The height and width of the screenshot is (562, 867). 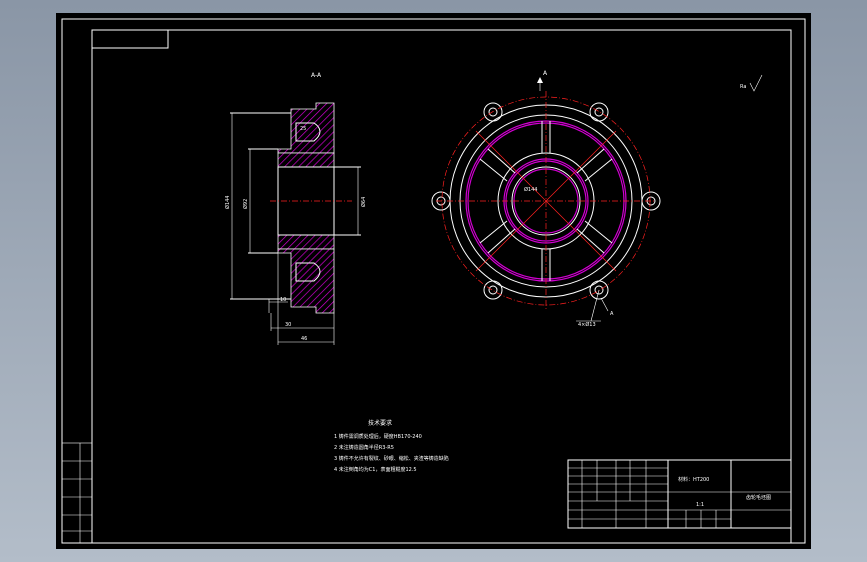 I want to click on tech-req-2: 2 未注铸造圆角半径R3-R5, so click(x=364, y=447).